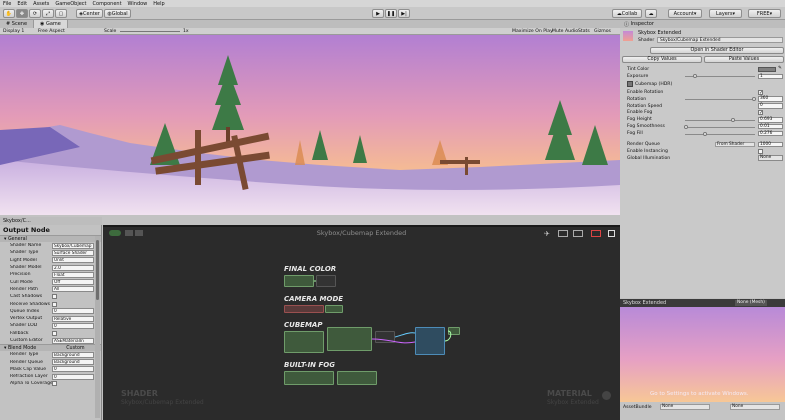  I want to click on tab-inspector: ⓘ Inspector, so click(702, 24).